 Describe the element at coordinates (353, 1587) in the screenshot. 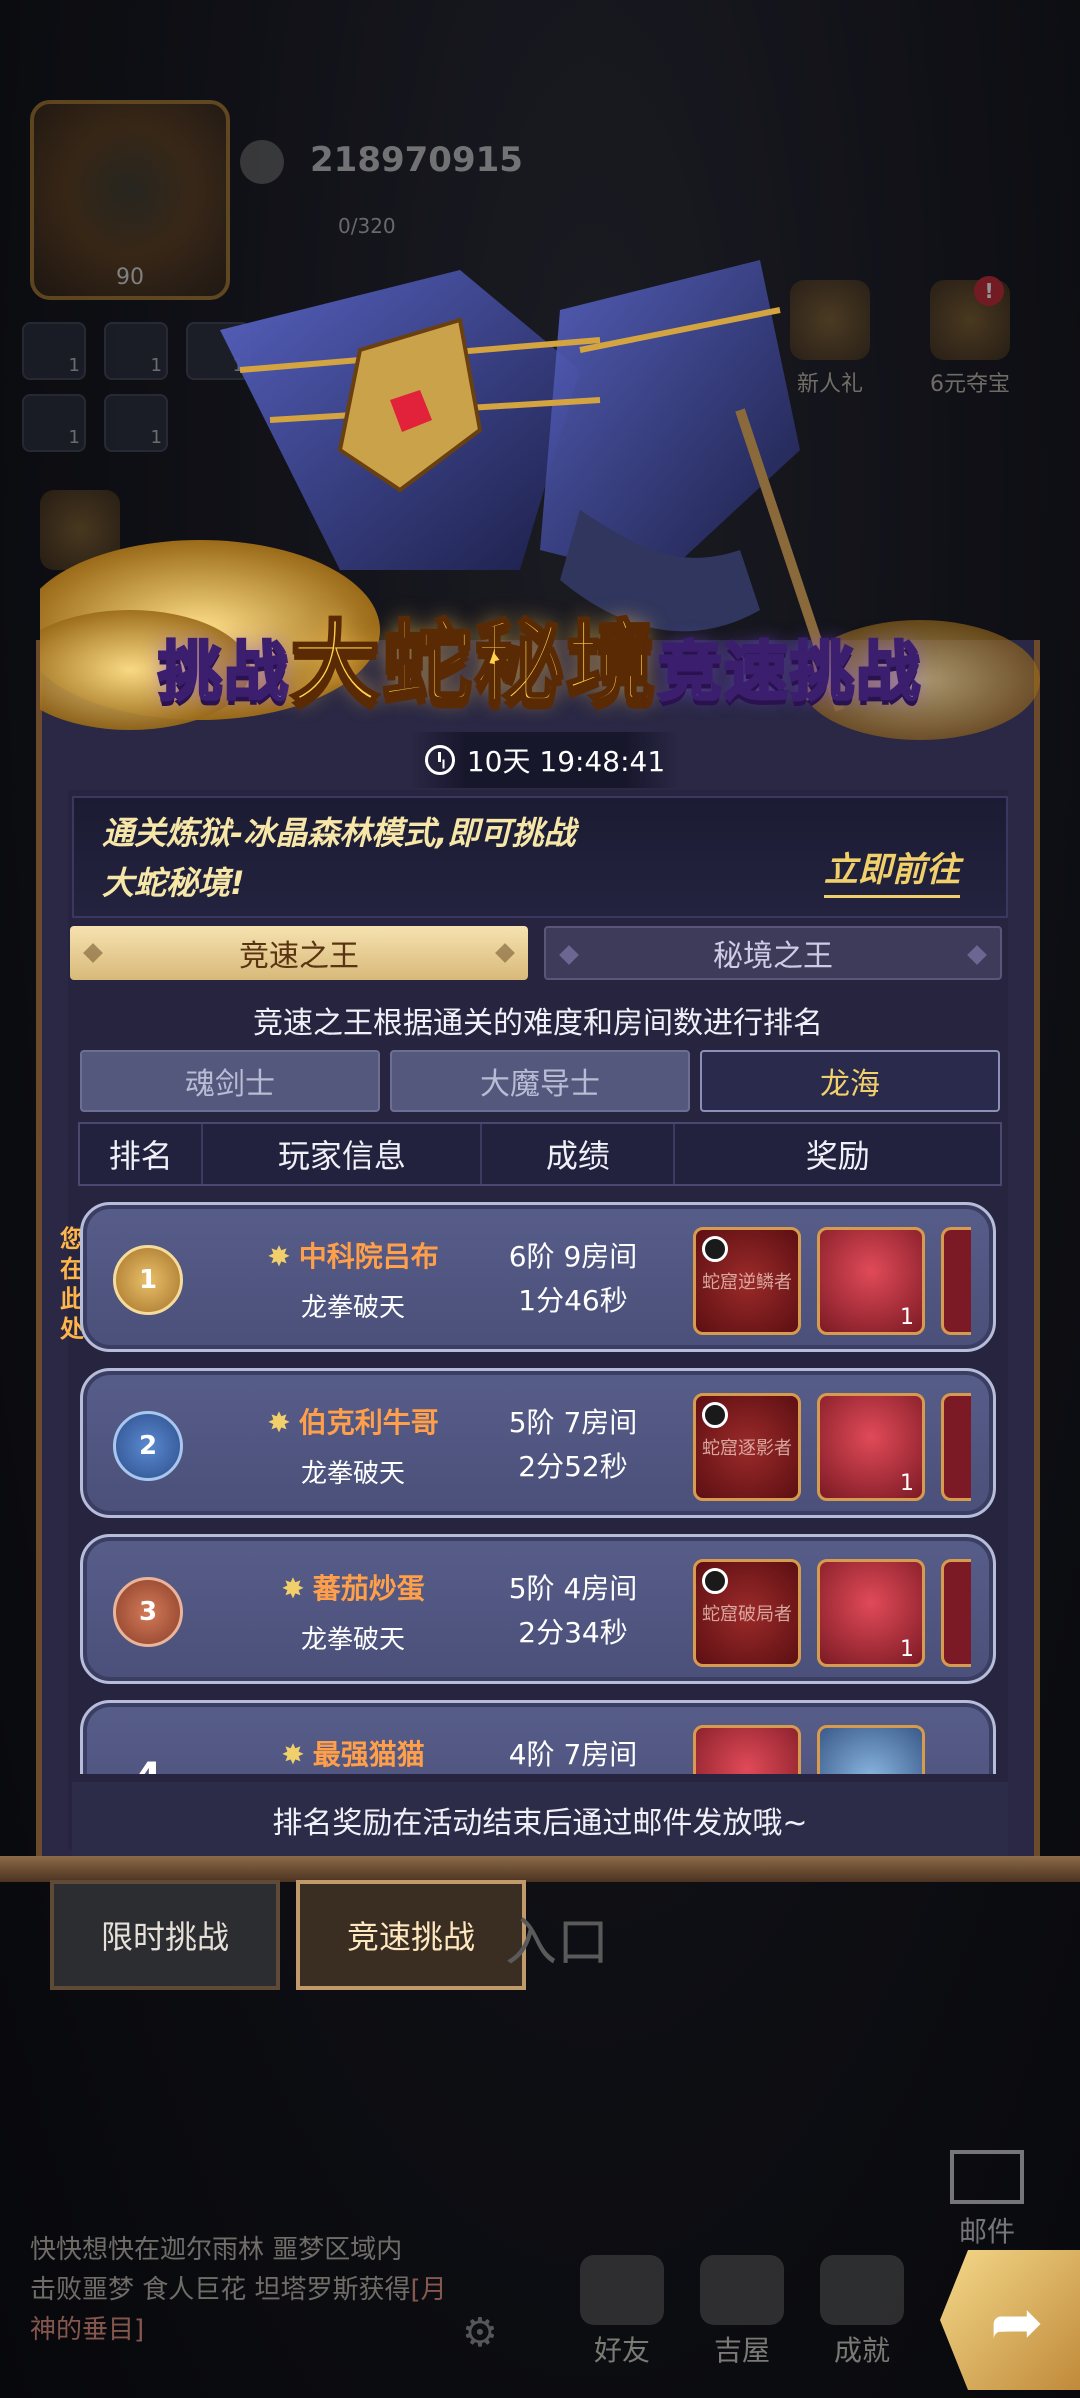

I see `player-name: ✸ 蕃茄炒蛋` at that location.